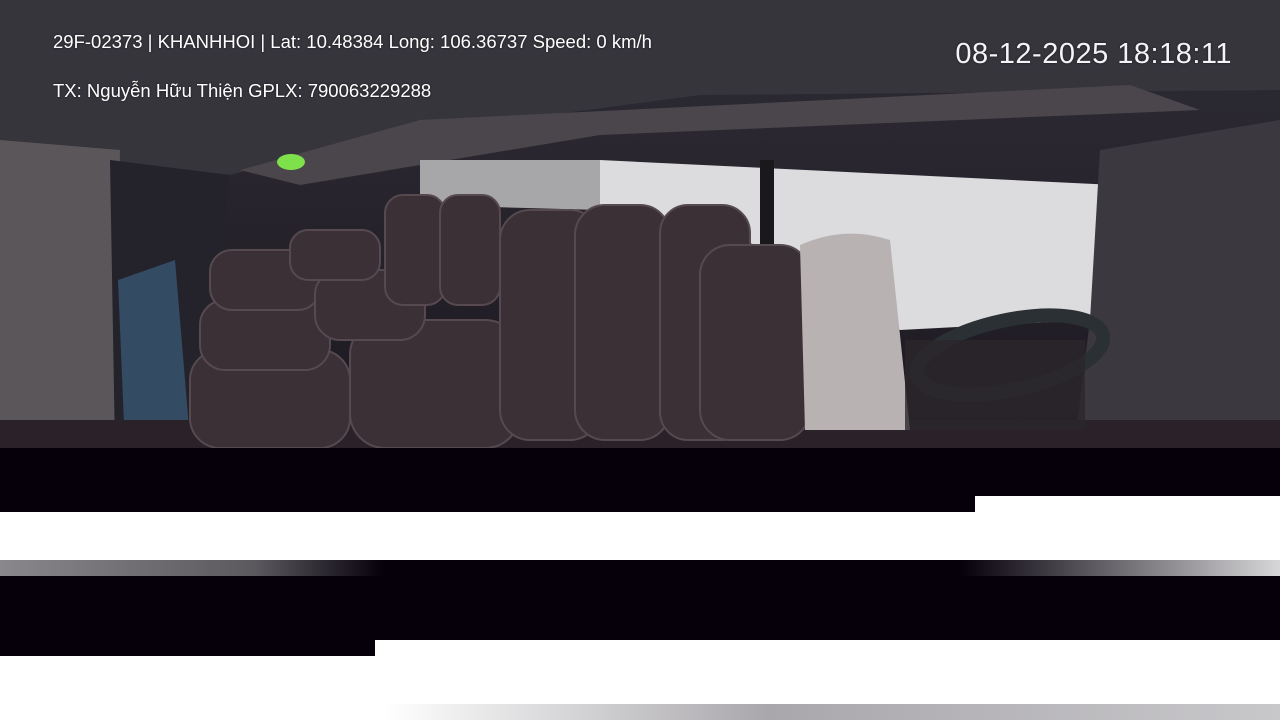  What do you see at coordinates (1177, 280) in the screenshot?
I see `right-wall-panel` at bounding box center [1177, 280].